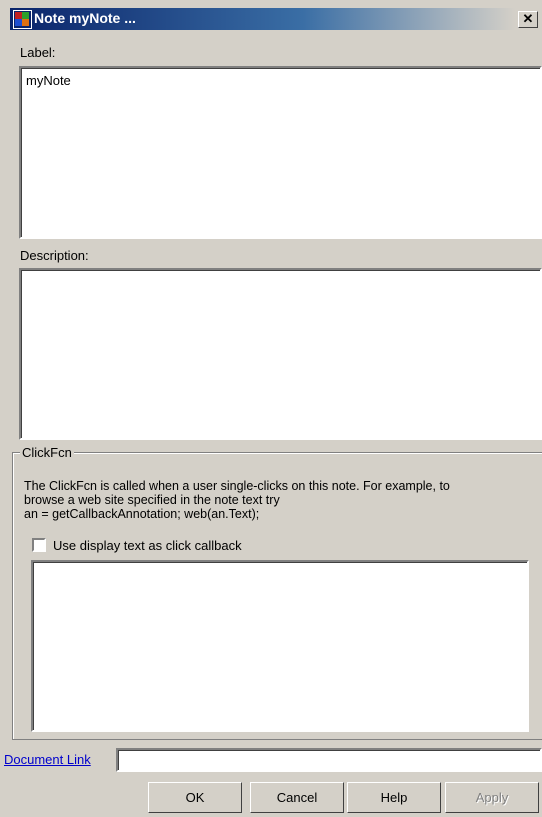 This screenshot has width=542, height=817. I want to click on ok-button: OK, so click(195, 797).